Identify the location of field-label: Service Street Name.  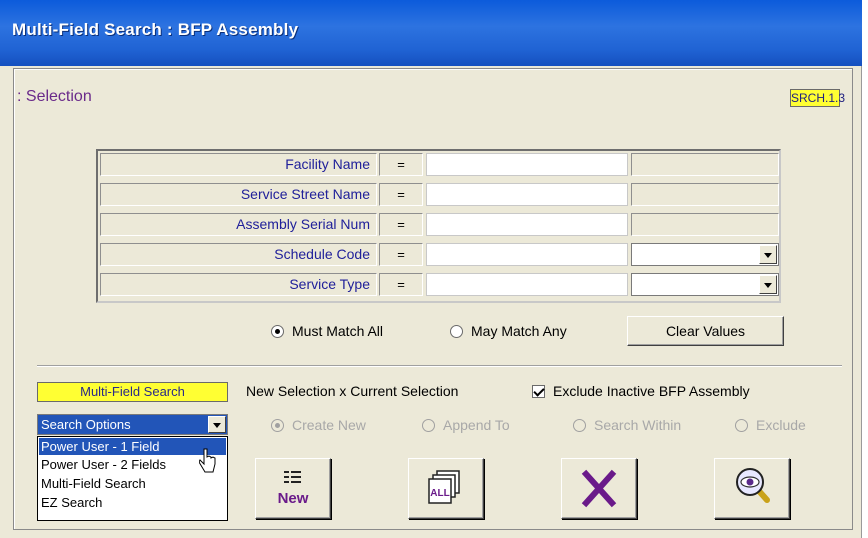
(238, 194).